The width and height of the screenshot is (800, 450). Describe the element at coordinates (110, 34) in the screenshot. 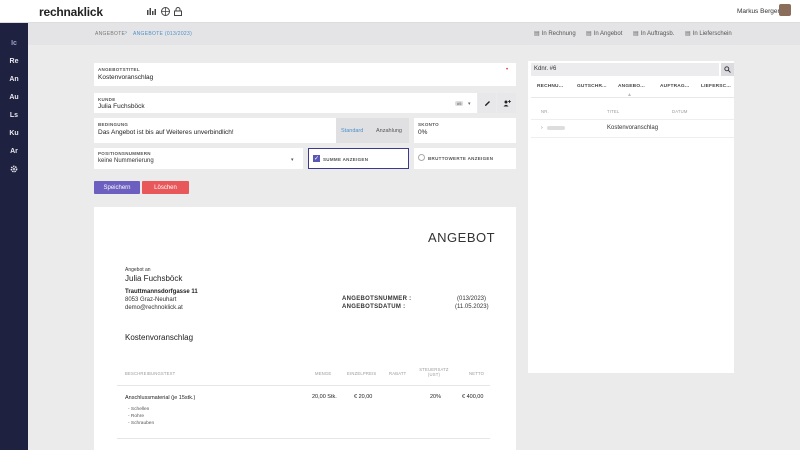

I see `breadcrumb-parent: ANGEBOTE` at that location.